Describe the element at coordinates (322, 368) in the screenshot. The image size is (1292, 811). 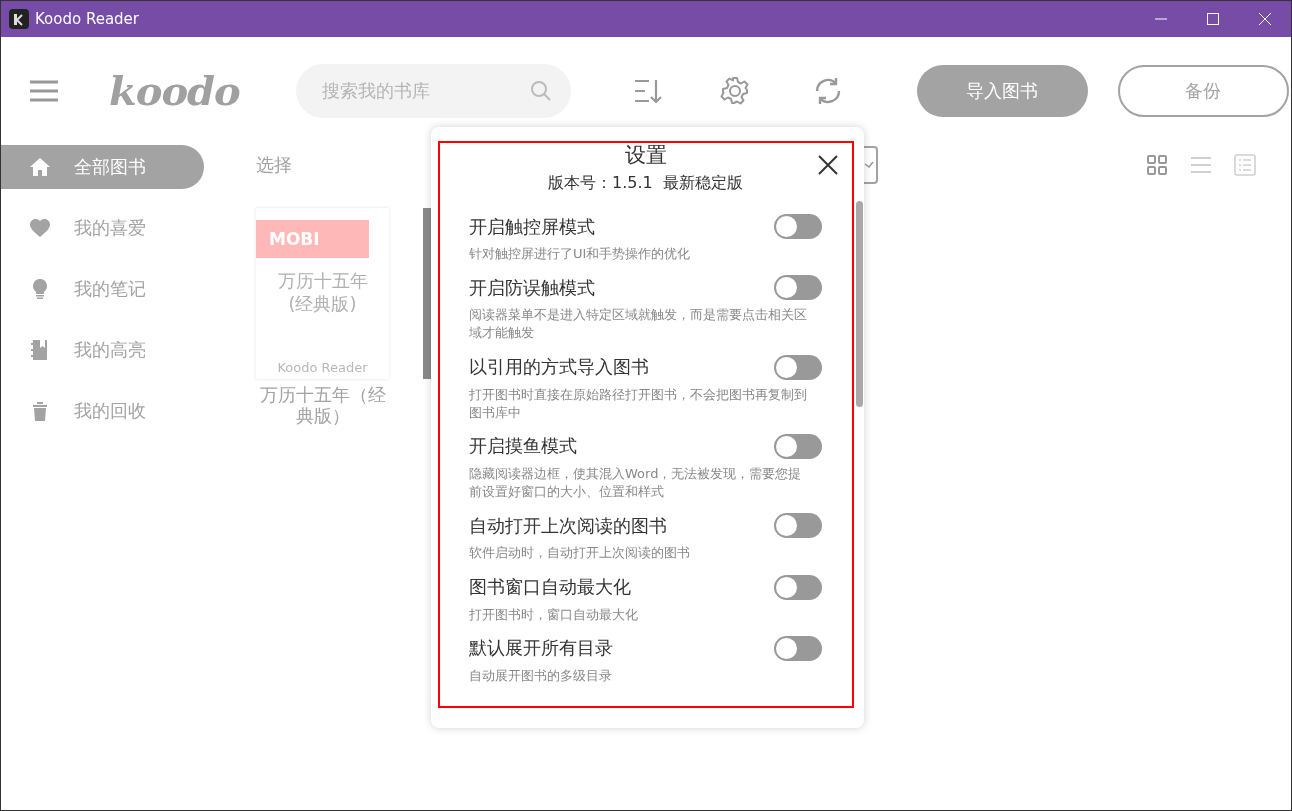
I see `cover-brand: Koodo Reader` at that location.